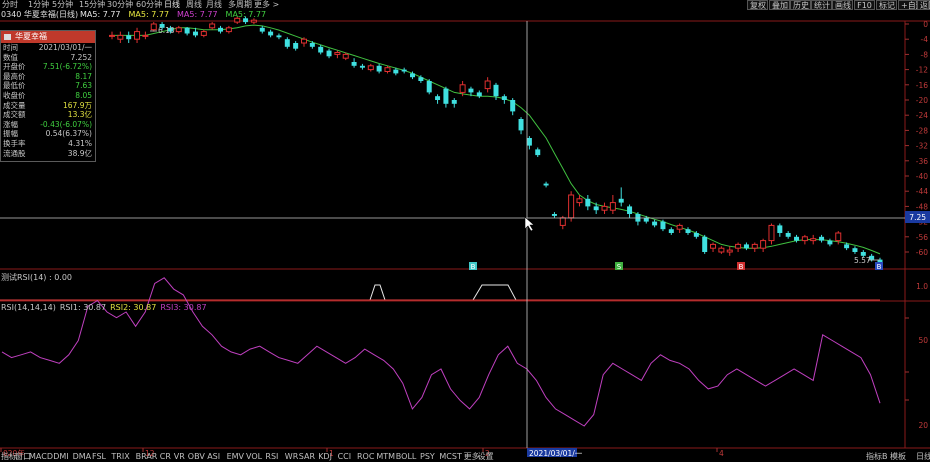 The height and width of the screenshot is (462, 930). Describe the element at coordinates (886, 5) in the screenshot. I see `toolbar-button: 标记` at that location.